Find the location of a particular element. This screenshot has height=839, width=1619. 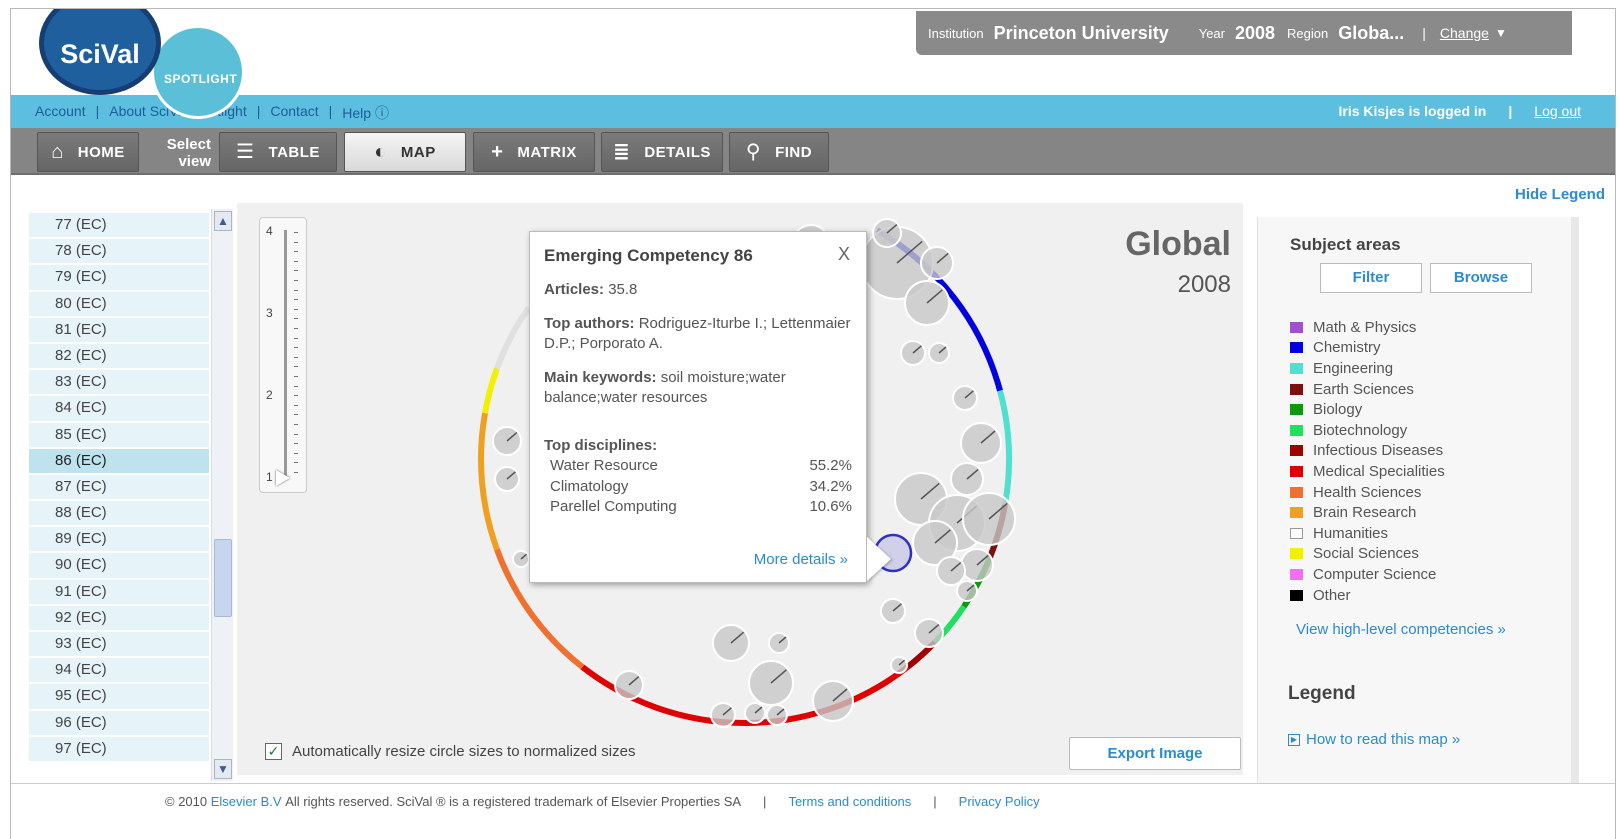

details-view-button: ≣ DETAILS is located at coordinates (662, 152).